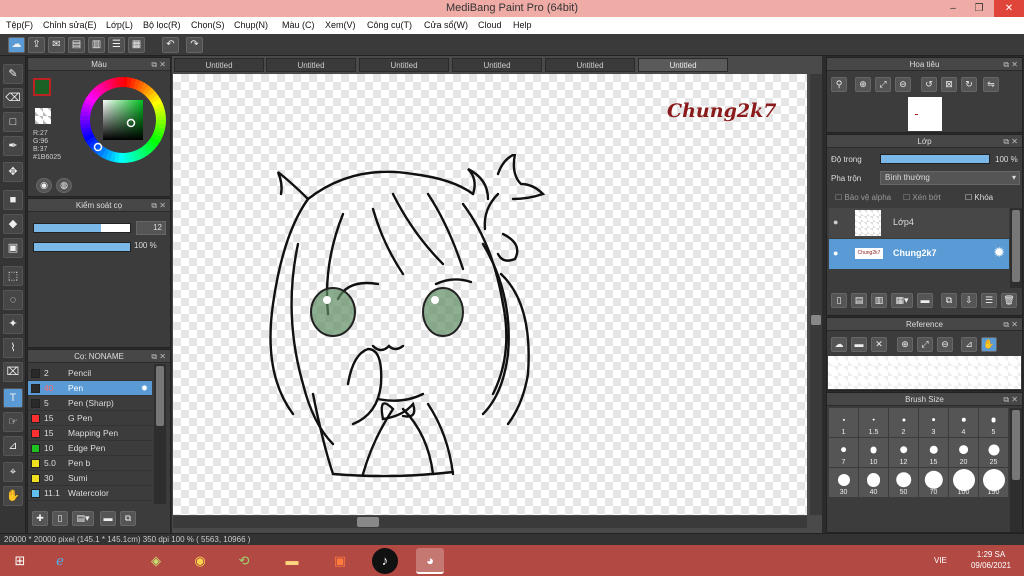 This screenshot has width=1024, height=576. I want to click on brush-size-cell: 25, so click(994, 453).